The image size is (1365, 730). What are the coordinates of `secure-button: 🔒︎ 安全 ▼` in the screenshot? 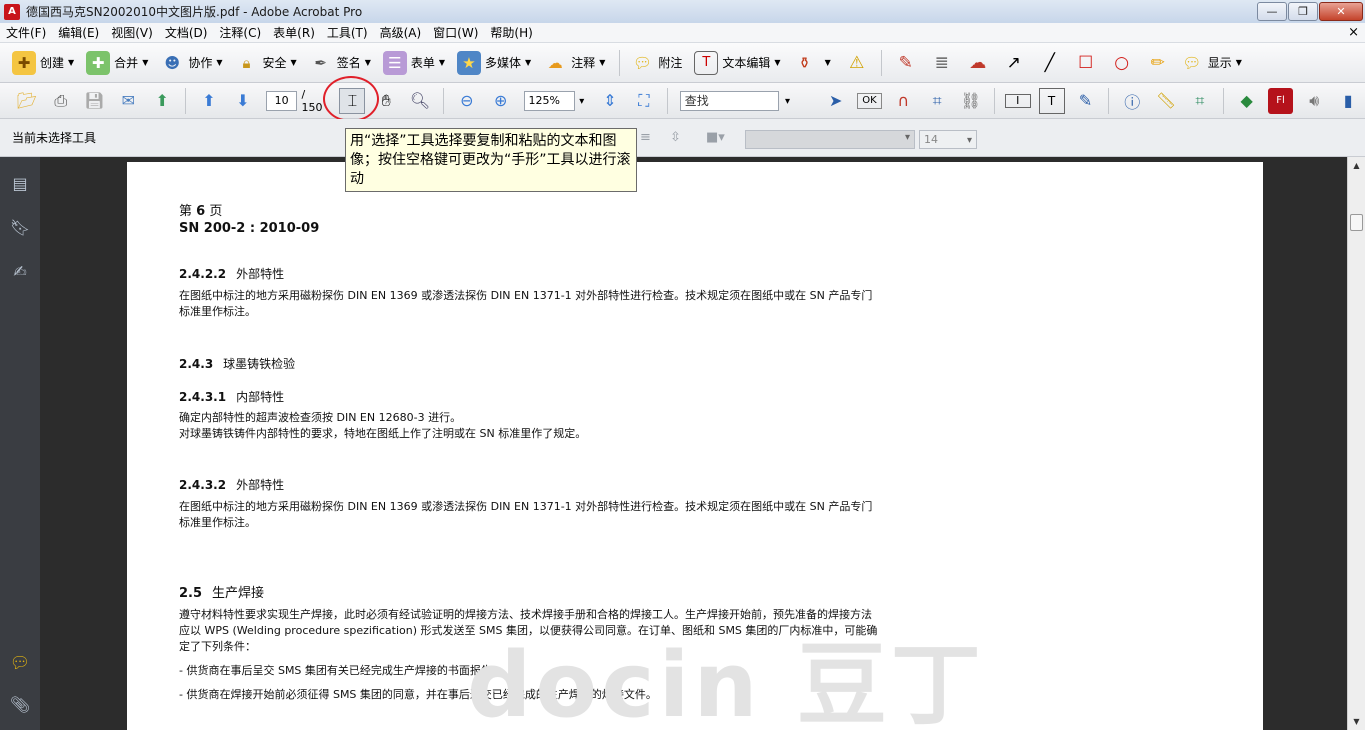 It's located at (266, 63).